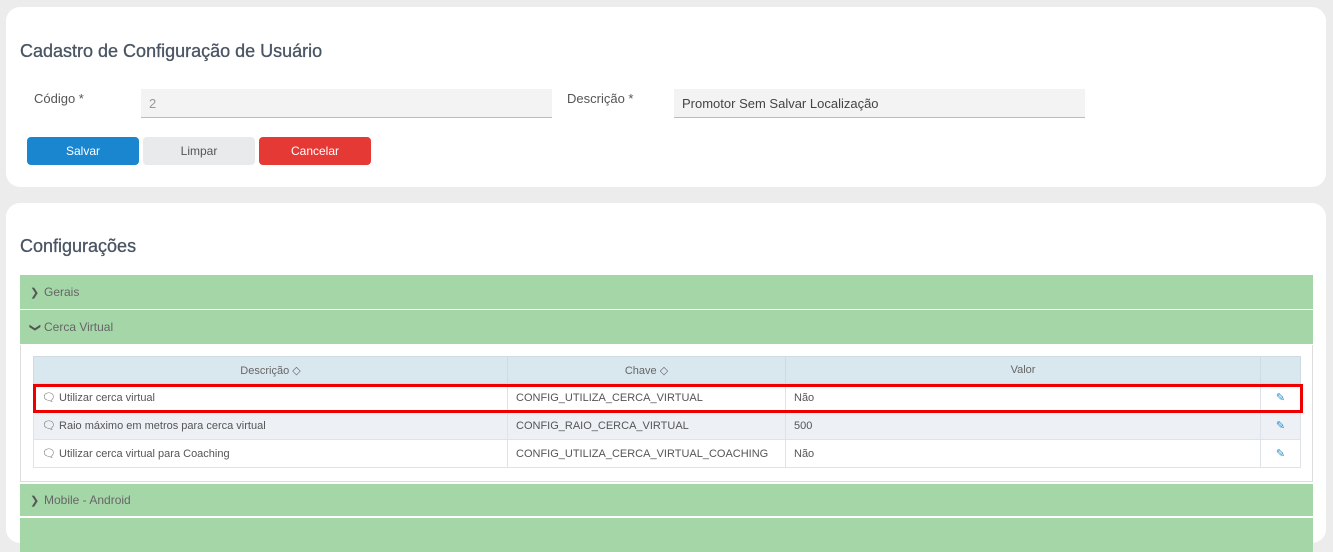 The height and width of the screenshot is (552, 1333). What do you see at coordinates (646, 453) in the screenshot?
I see `row-key: CONFIG_UTILIZA_CERCA_VIRTUAL_COACHING` at bounding box center [646, 453].